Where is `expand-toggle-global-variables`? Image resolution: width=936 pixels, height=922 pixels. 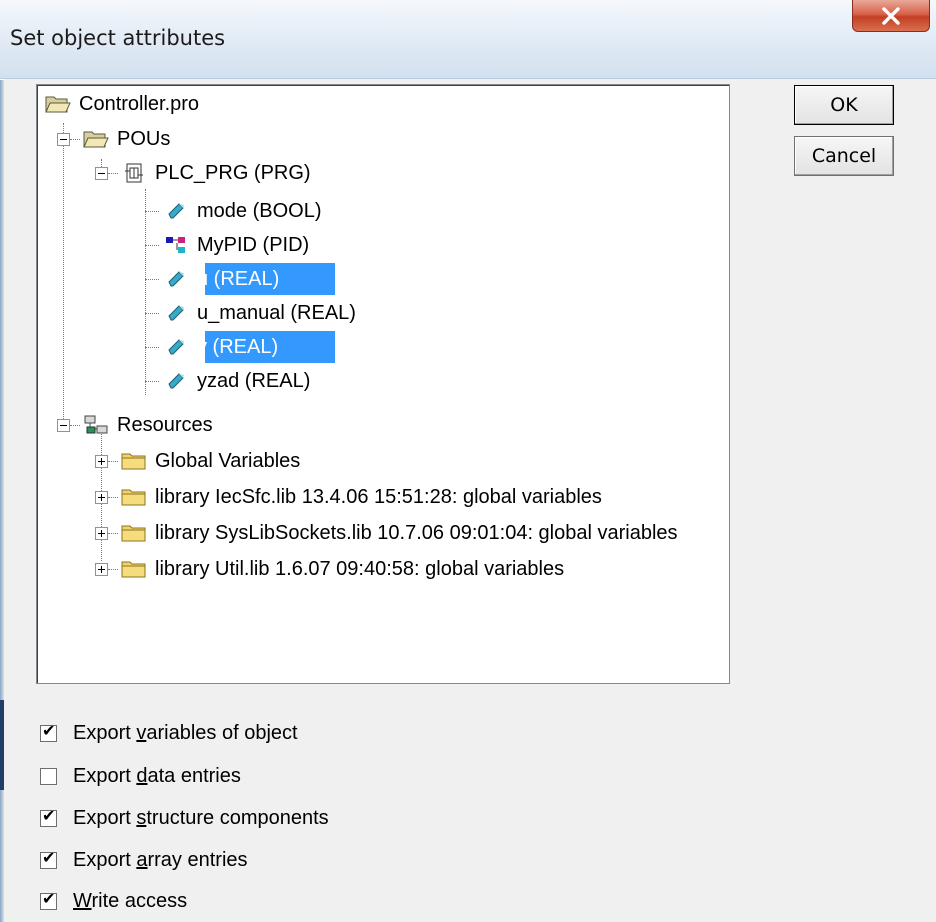 expand-toggle-global-variables is located at coordinates (101, 461).